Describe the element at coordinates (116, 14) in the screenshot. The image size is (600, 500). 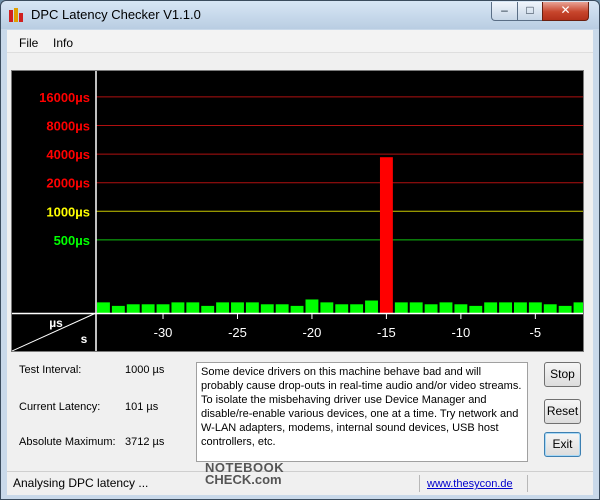
I see `window-title: DPC Latency Checker V1.1.0` at that location.